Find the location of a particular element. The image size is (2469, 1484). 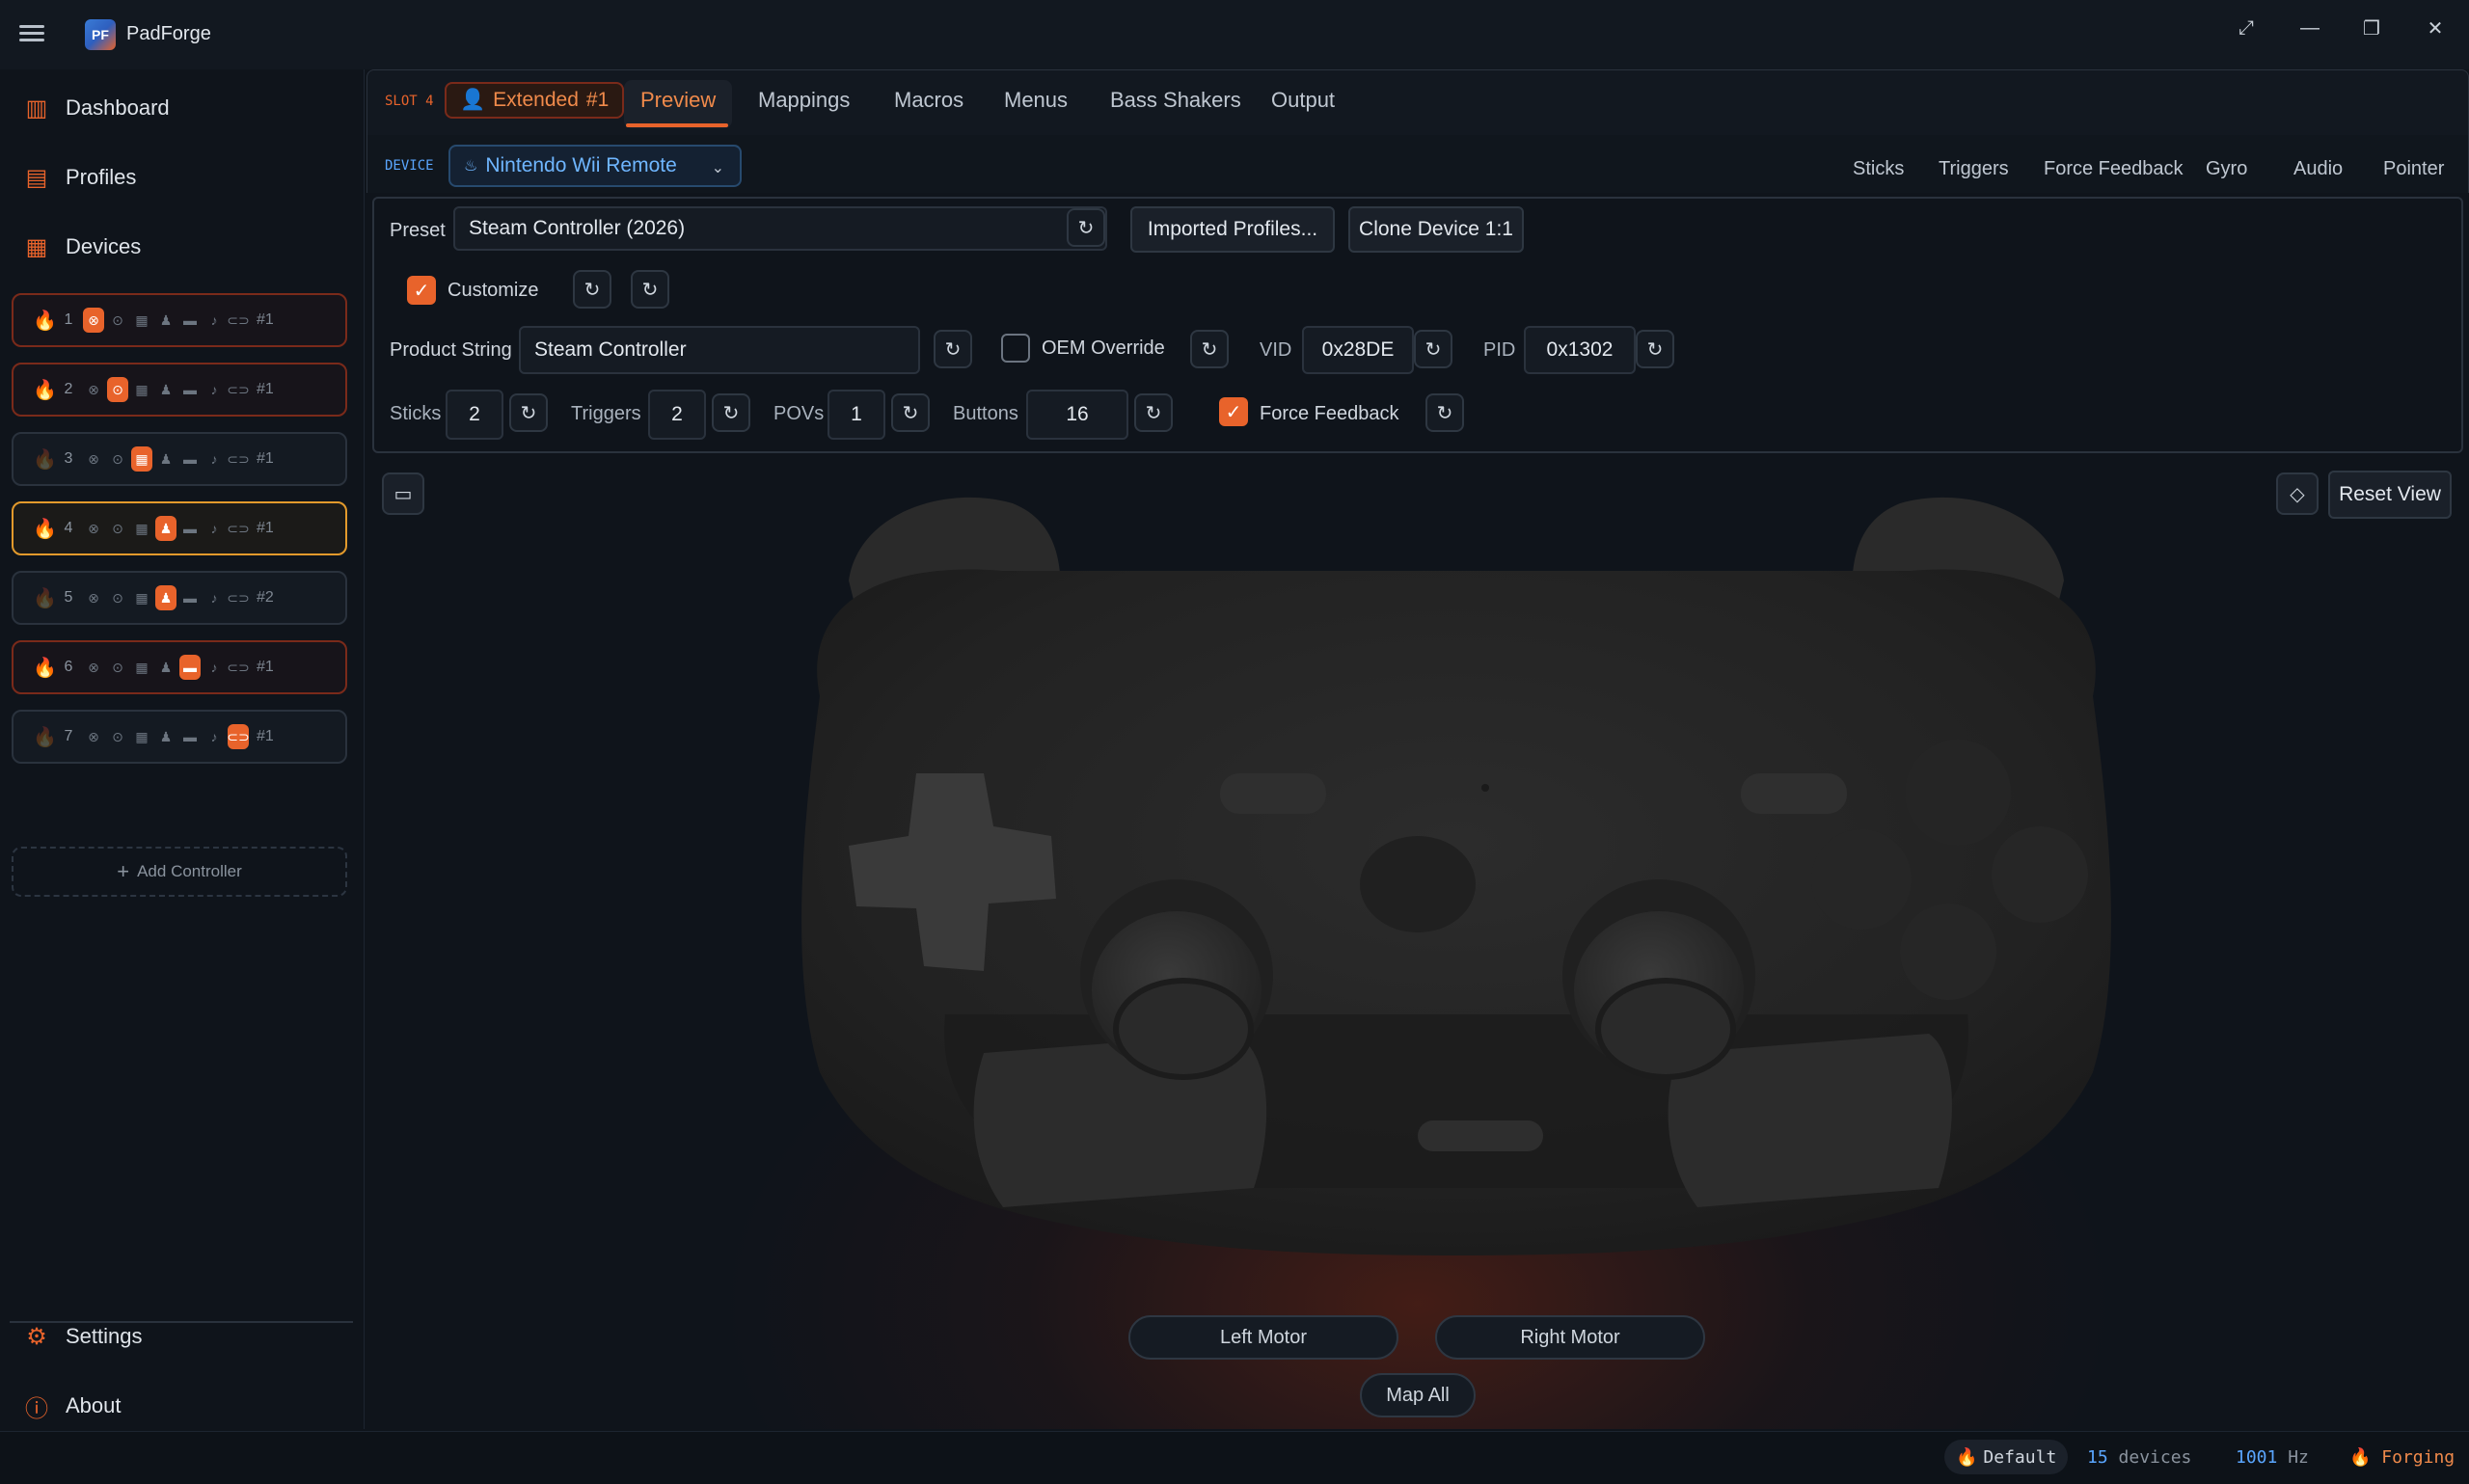

preset-select: Steam Controller (2026) ⌄ is located at coordinates (780, 228).